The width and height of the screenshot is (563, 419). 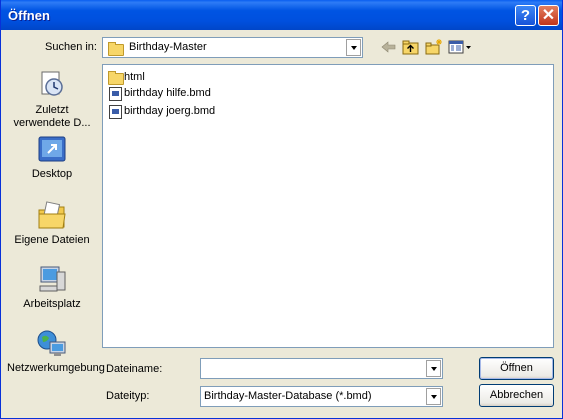 What do you see at coordinates (128, 396) in the screenshot?
I see `filetype-label: Dateityp:` at bounding box center [128, 396].